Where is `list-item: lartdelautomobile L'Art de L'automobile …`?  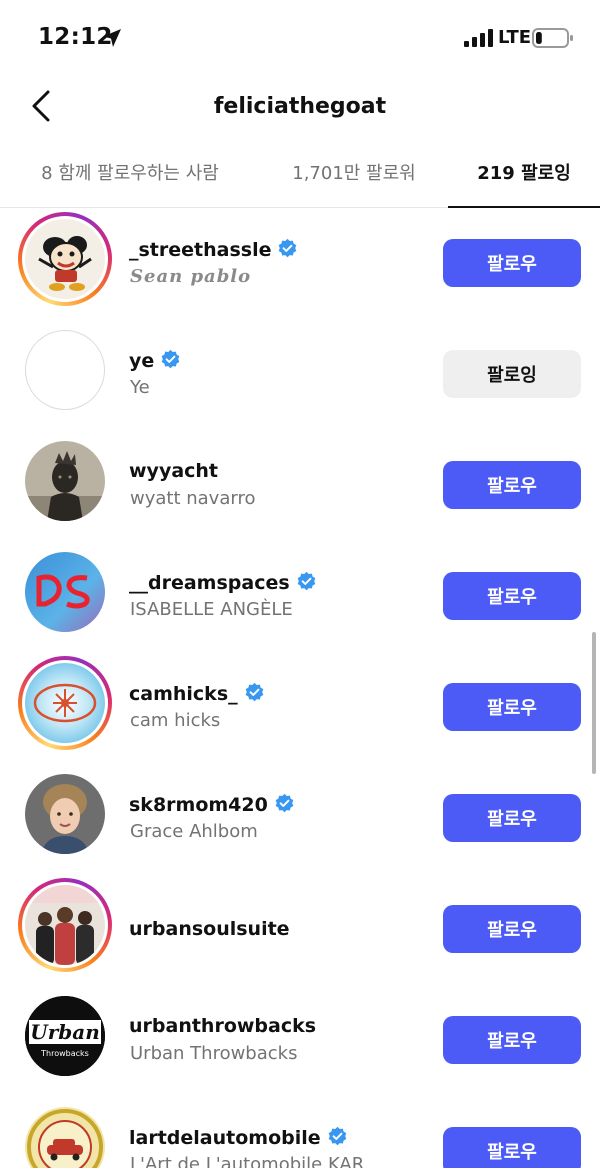 list-item: lartdelautomobile L'Art de L'automobile … is located at coordinates (300, 1132).